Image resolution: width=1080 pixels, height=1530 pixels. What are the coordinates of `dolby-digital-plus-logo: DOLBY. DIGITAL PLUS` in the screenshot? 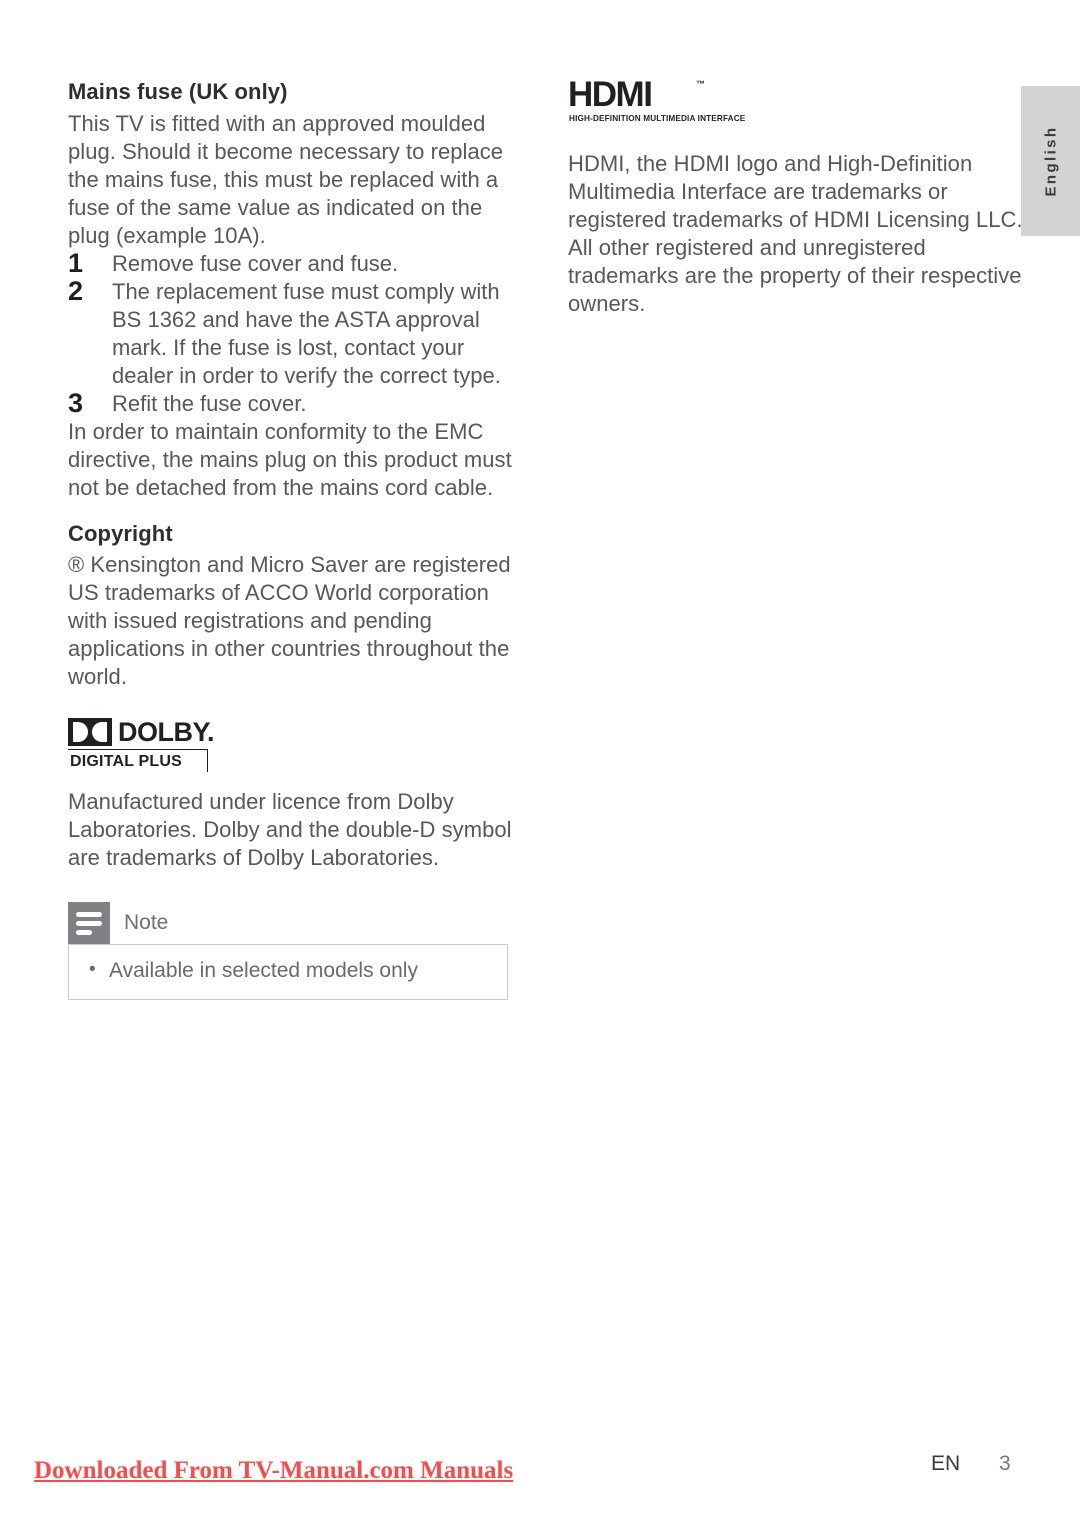 It's located at (141, 744).